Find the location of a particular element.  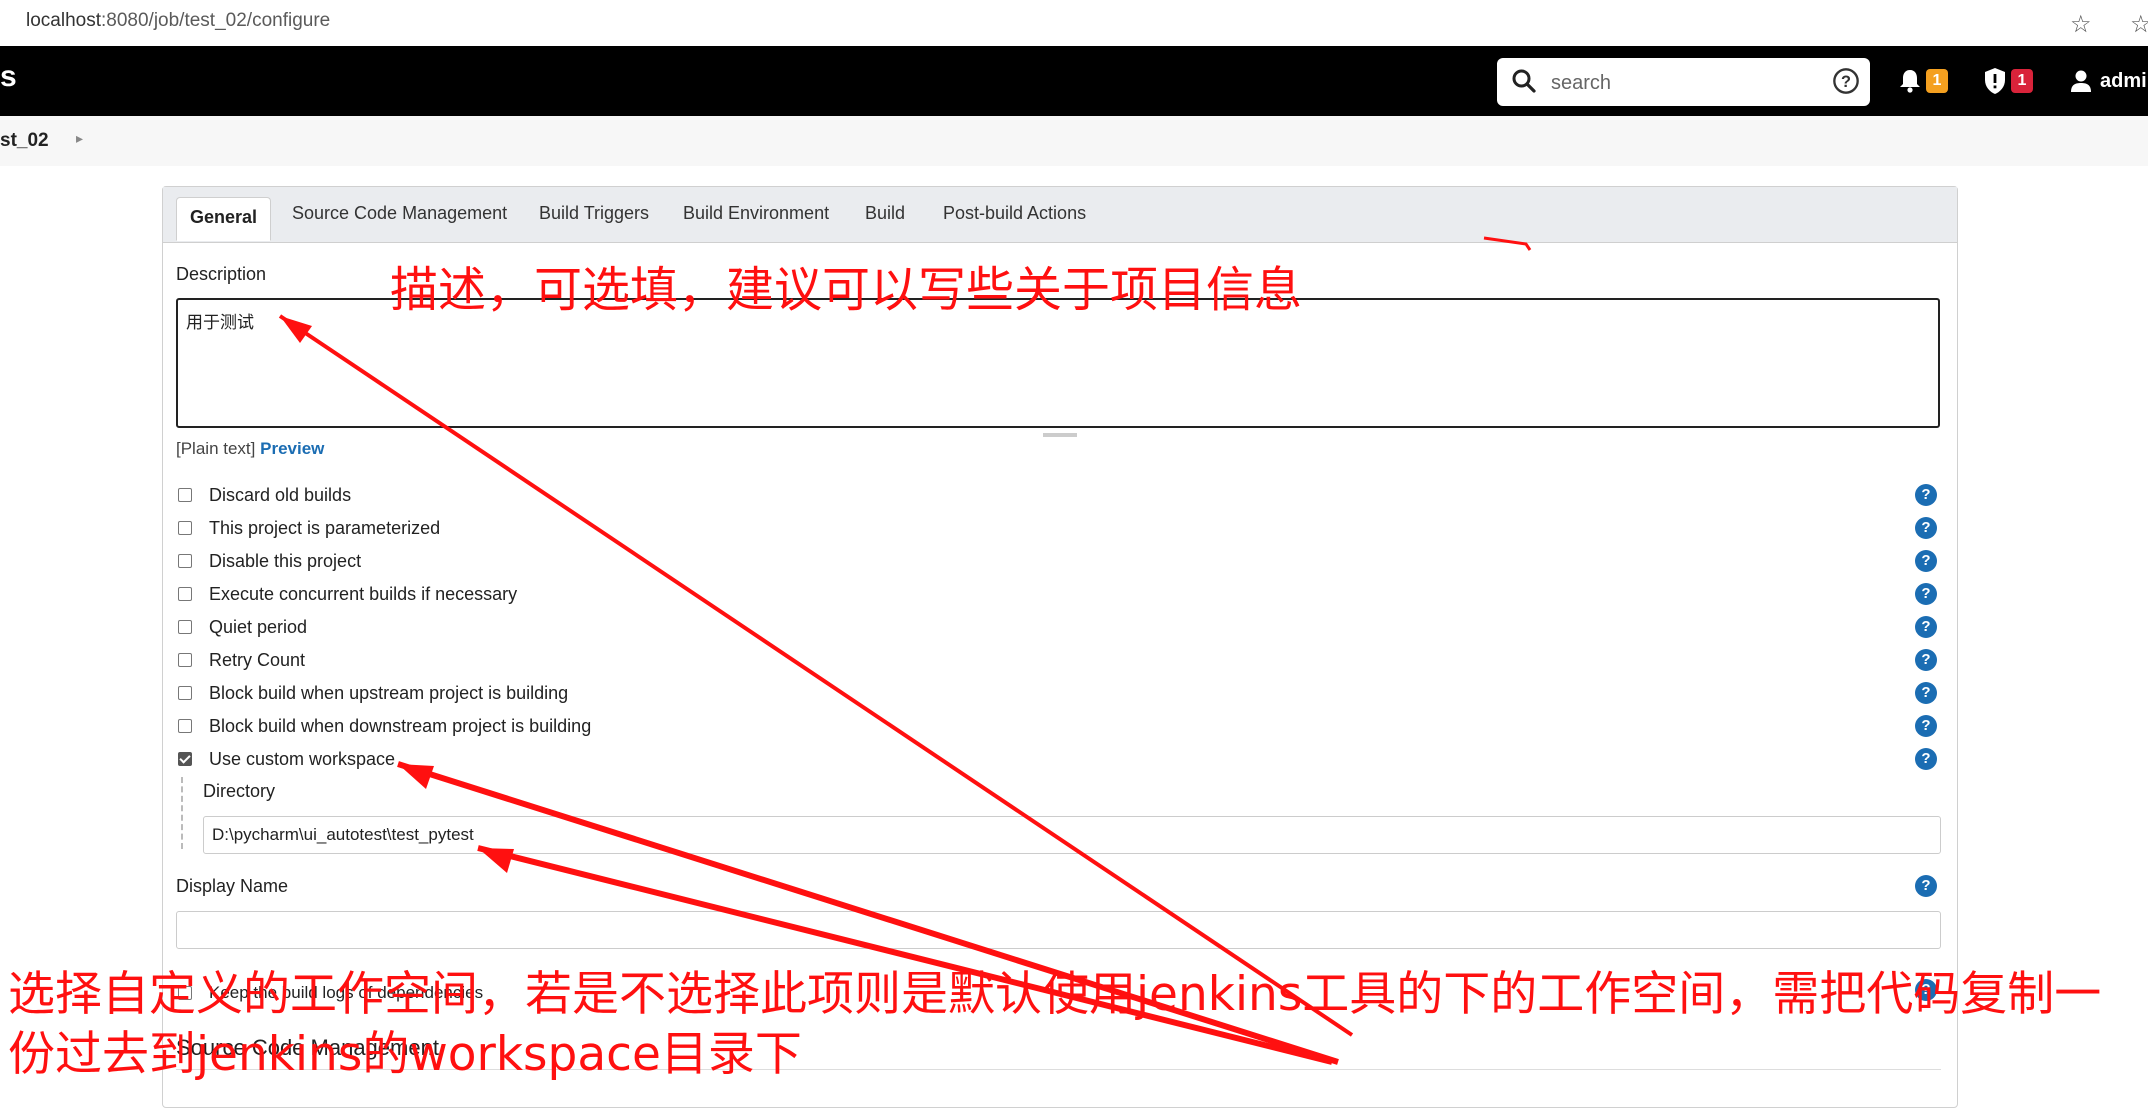

option-custom-workspace: Use custom workspace is located at coordinates (286, 759).